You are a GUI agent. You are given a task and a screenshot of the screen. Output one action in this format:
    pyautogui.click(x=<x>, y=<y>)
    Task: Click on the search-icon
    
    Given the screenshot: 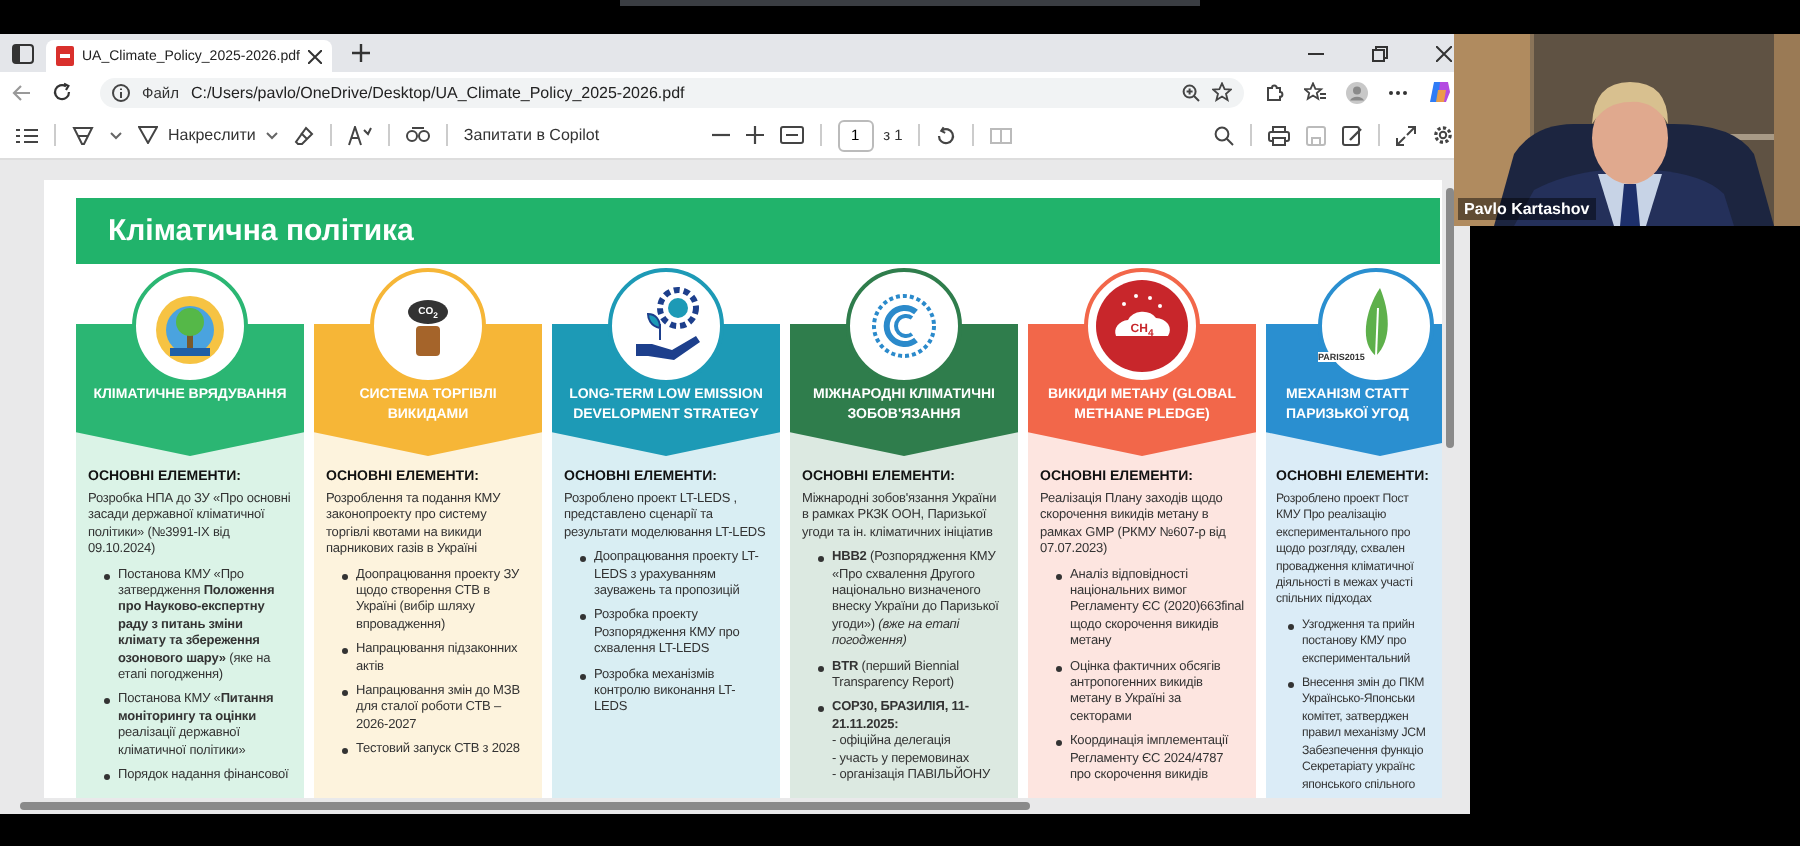 What is the action you would take?
    pyautogui.click(x=1224, y=135)
    